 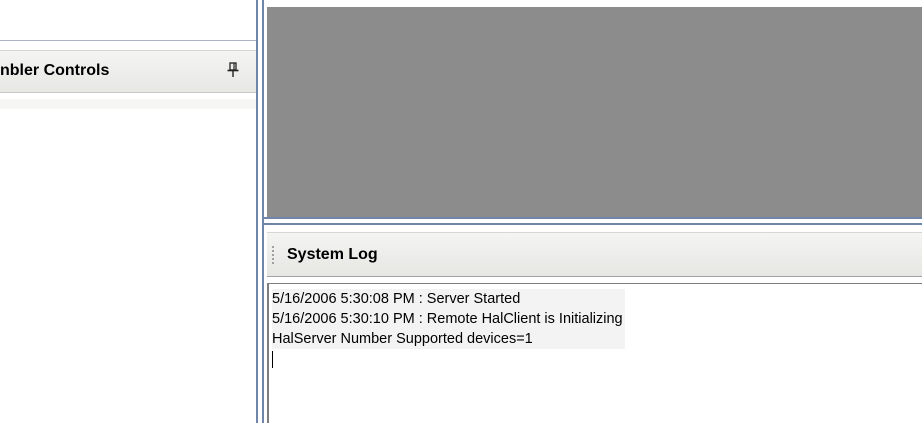 I want to click on text-caret, so click(x=272, y=359).